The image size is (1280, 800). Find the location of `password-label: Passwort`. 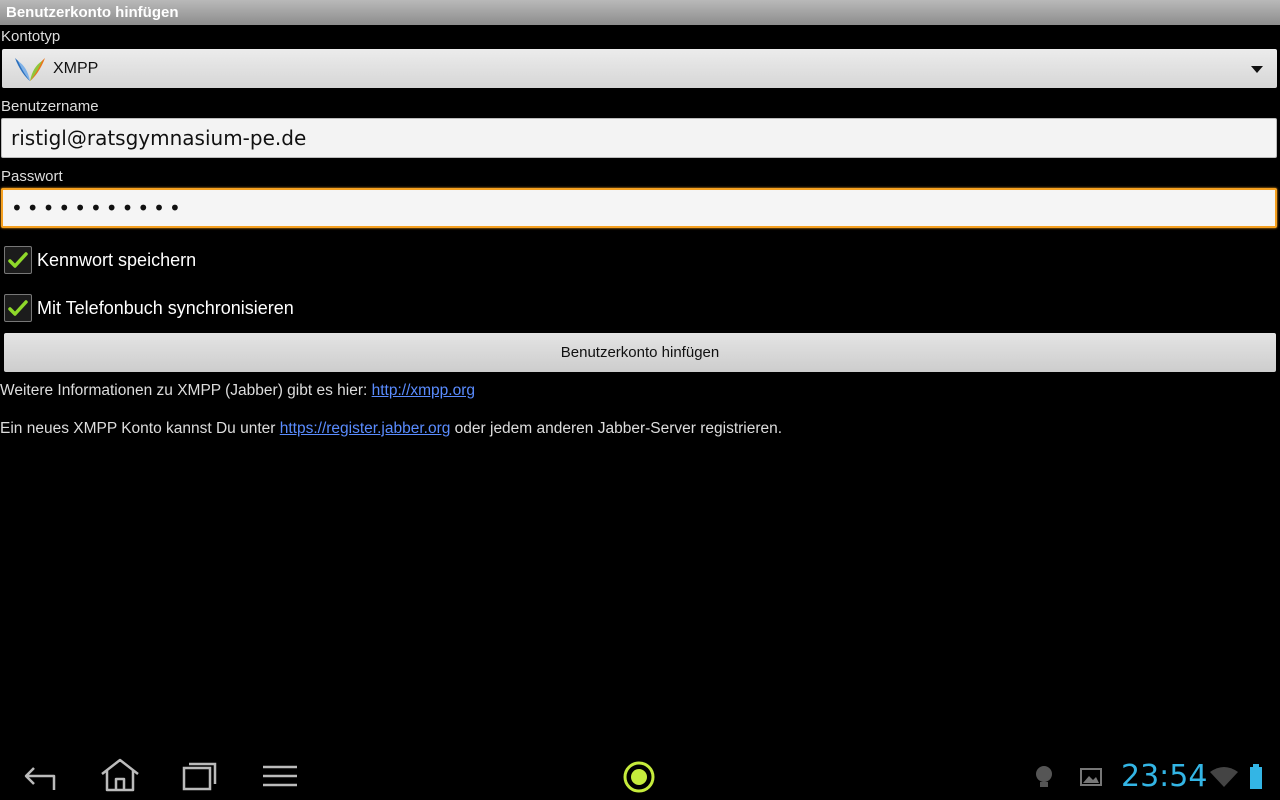

password-label: Passwort is located at coordinates (32, 176).